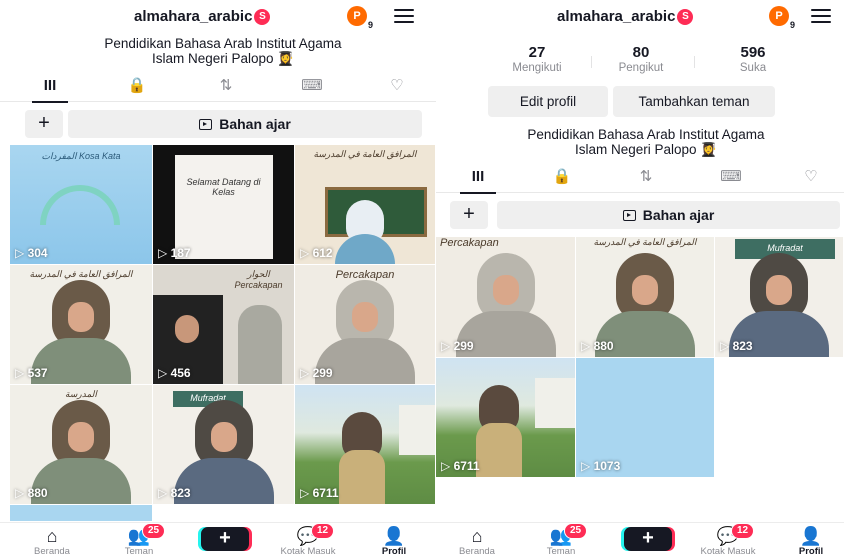 This screenshot has width=844, height=558. I want to click on nav-label: Kotak Masuk, so click(728, 551).